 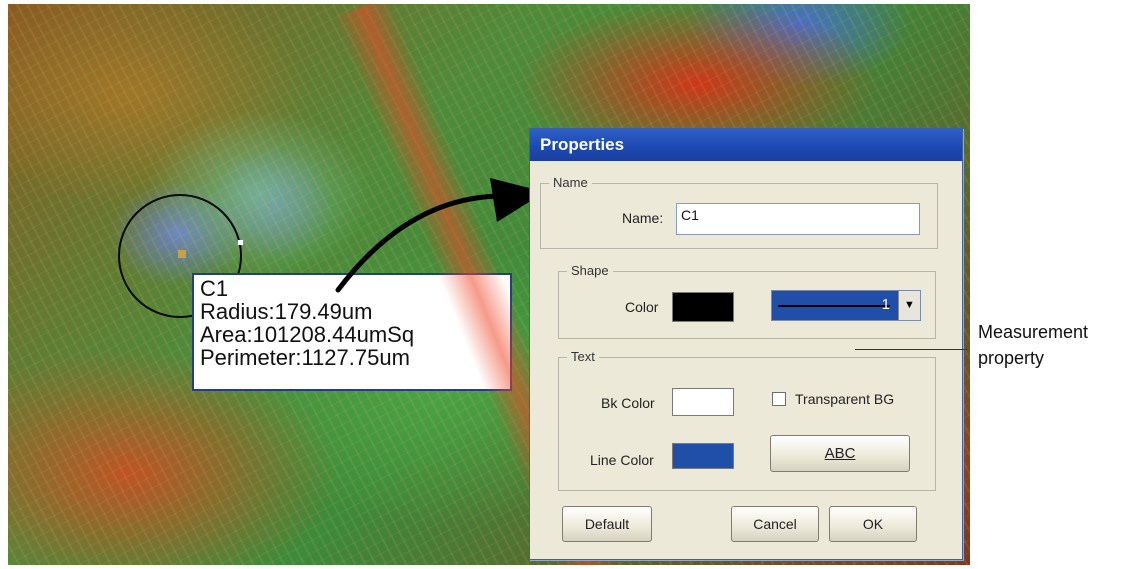 I want to click on text-group-legend: Text, so click(x=583, y=356).